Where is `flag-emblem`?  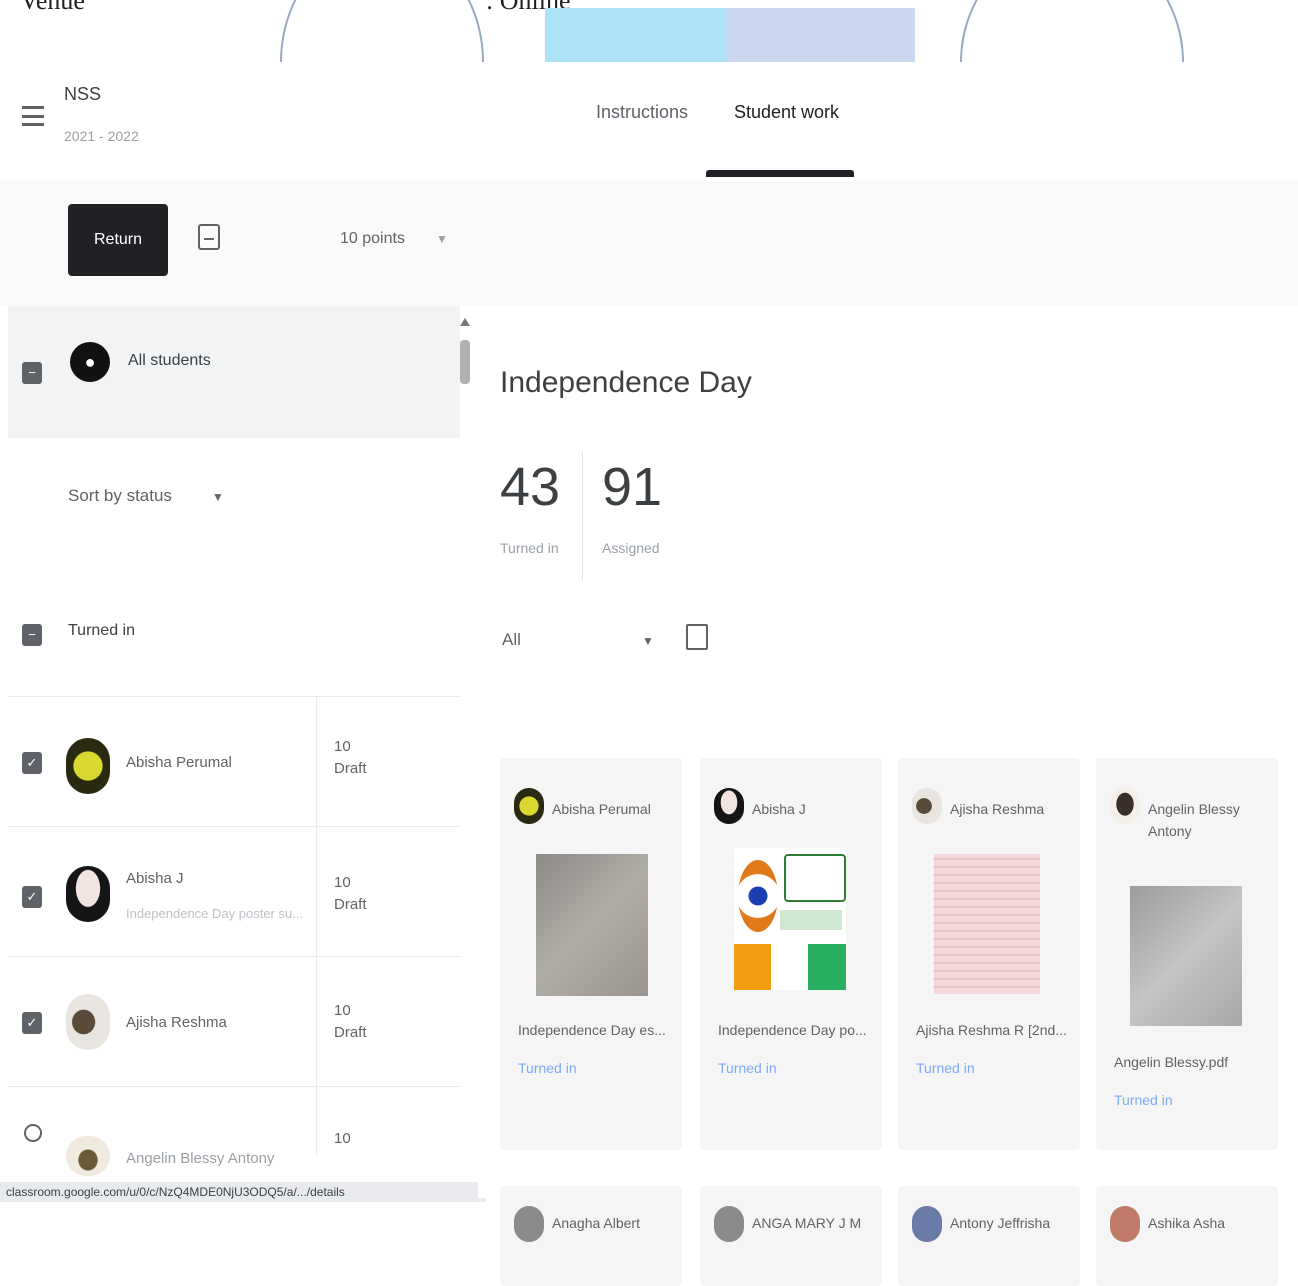
flag-emblem is located at coordinates (758, 896).